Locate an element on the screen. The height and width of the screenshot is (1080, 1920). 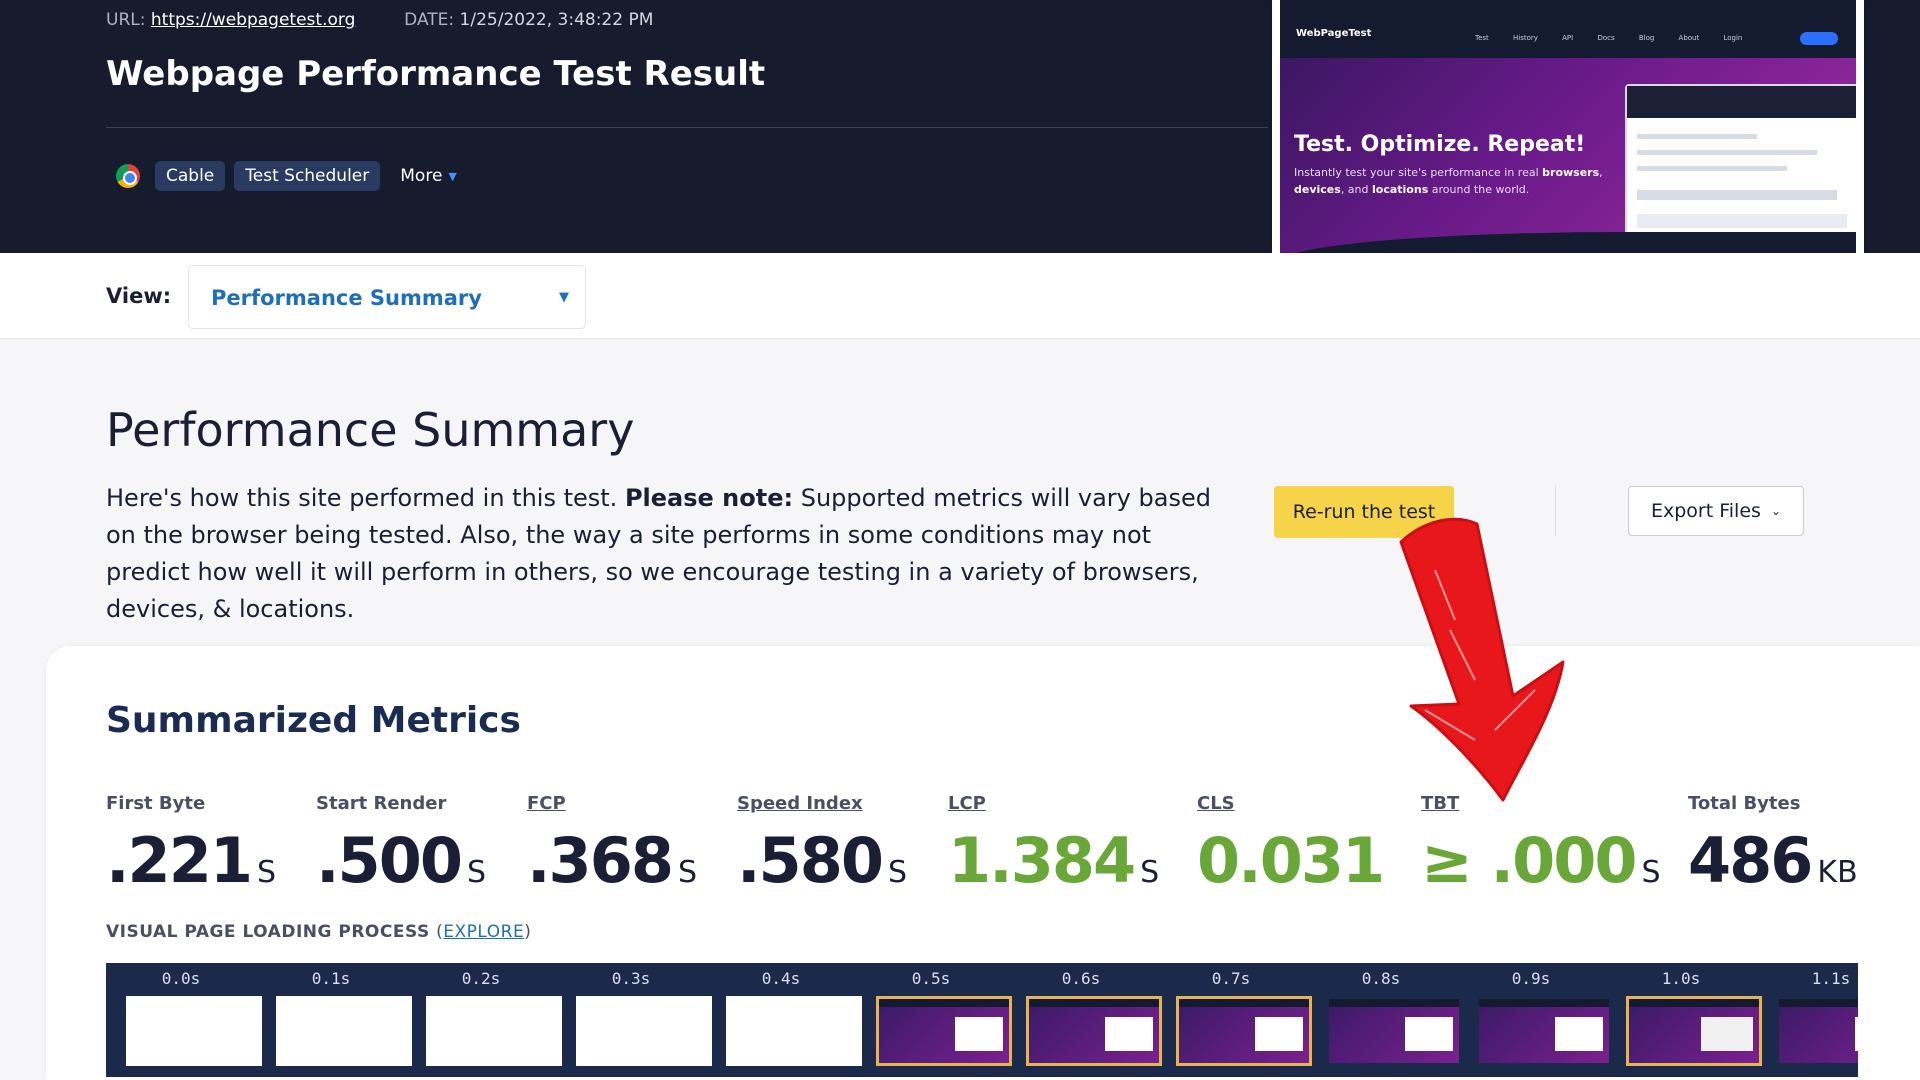
filmstrip-frame: 0.2s is located at coordinates (484, 1020).